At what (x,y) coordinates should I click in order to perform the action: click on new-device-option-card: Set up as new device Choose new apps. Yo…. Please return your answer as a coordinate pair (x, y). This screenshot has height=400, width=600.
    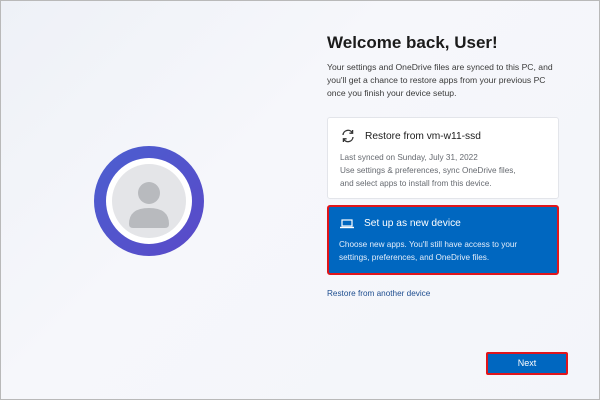
    Looking at the image, I should click on (443, 240).